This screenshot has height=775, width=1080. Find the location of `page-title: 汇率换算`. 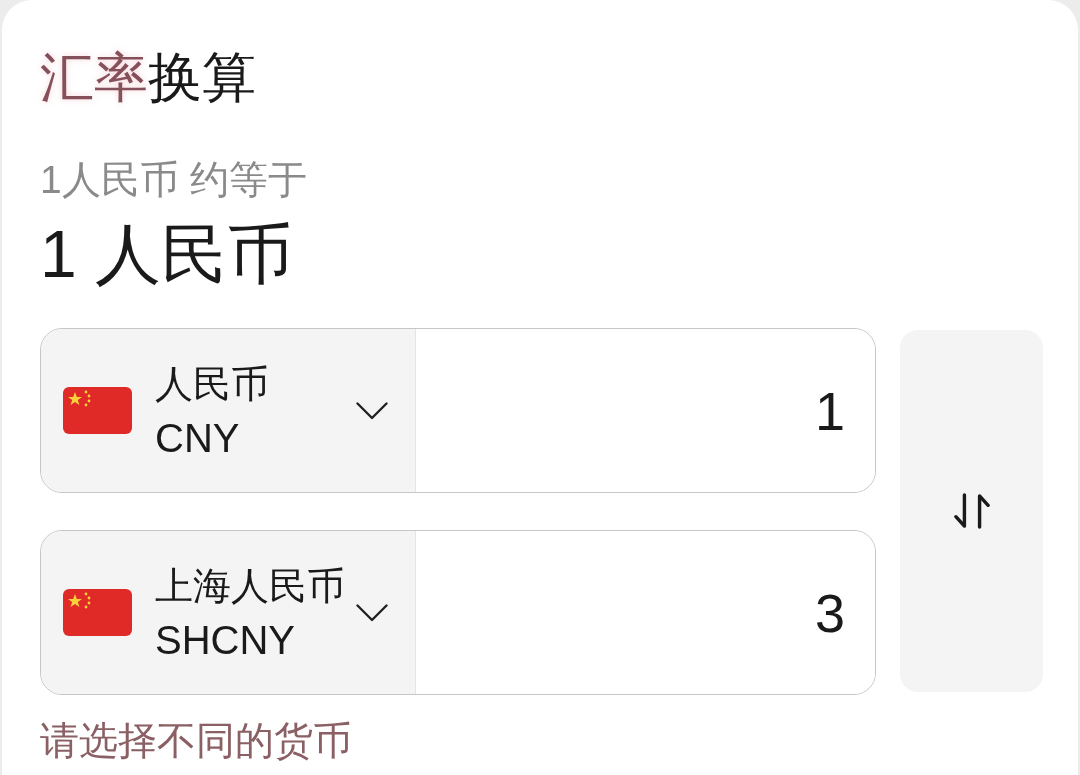

page-title: 汇率换算 is located at coordinates (148, 77).